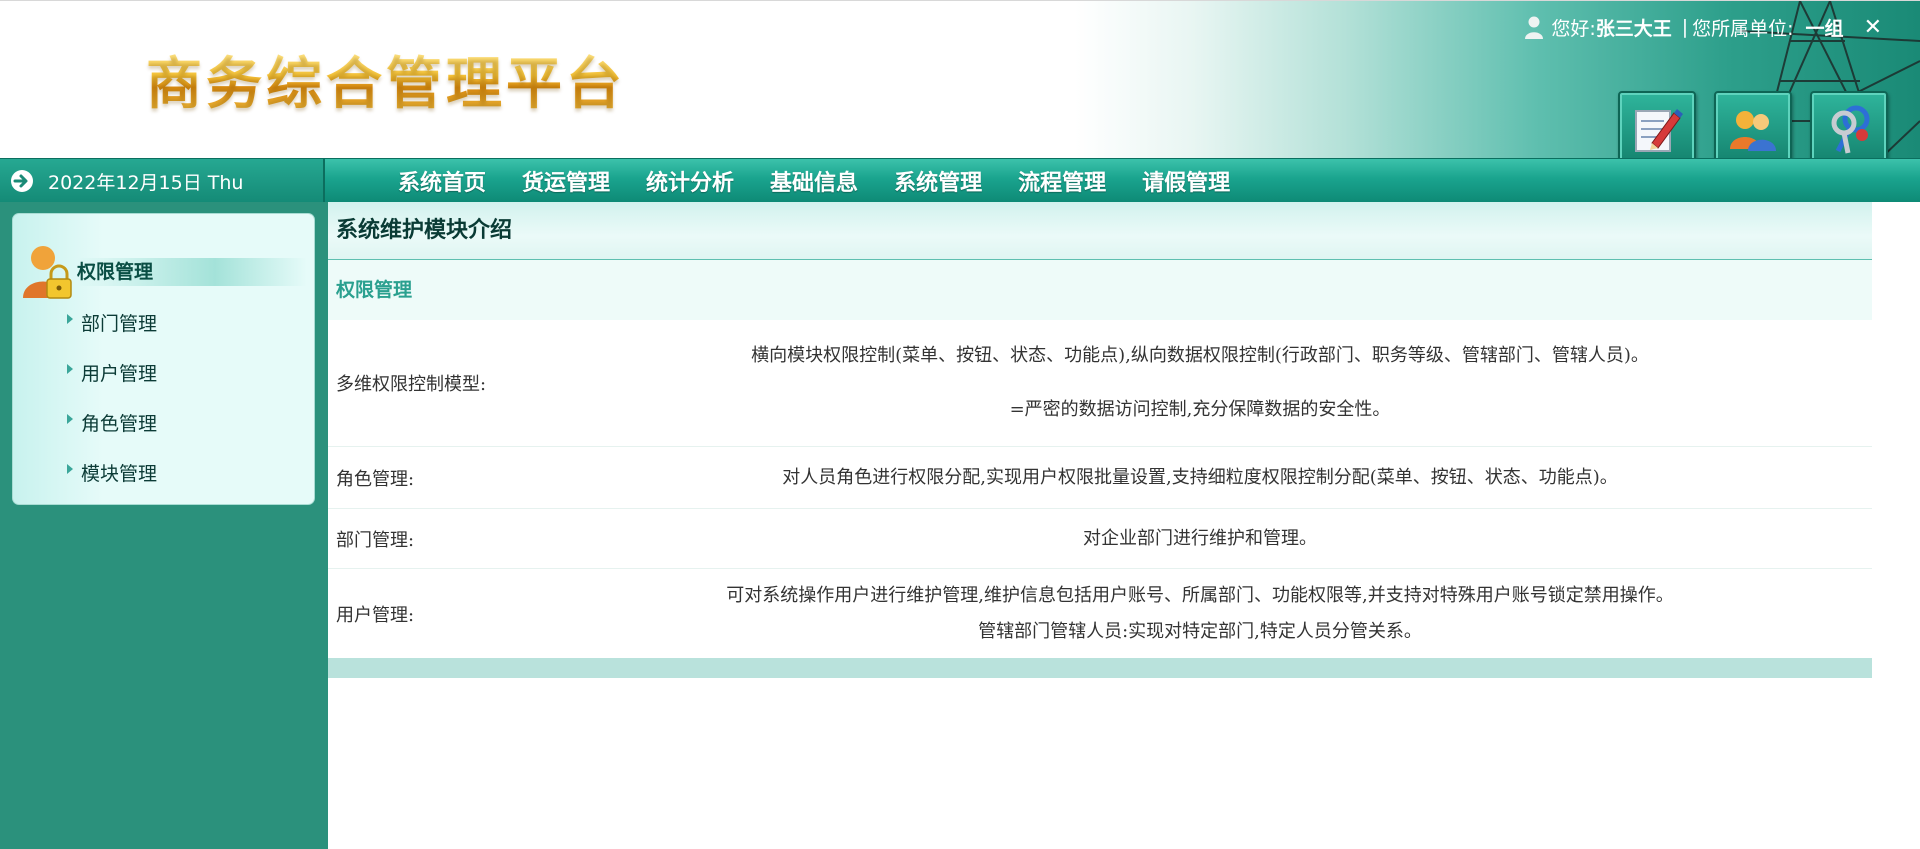 The width and height of the screenshot is (1920, 849). What do you see at coordinates (1743, 28) in the screenshot?
I see `unit-label: 您所属单位:` at bounding box center [1743, 28].